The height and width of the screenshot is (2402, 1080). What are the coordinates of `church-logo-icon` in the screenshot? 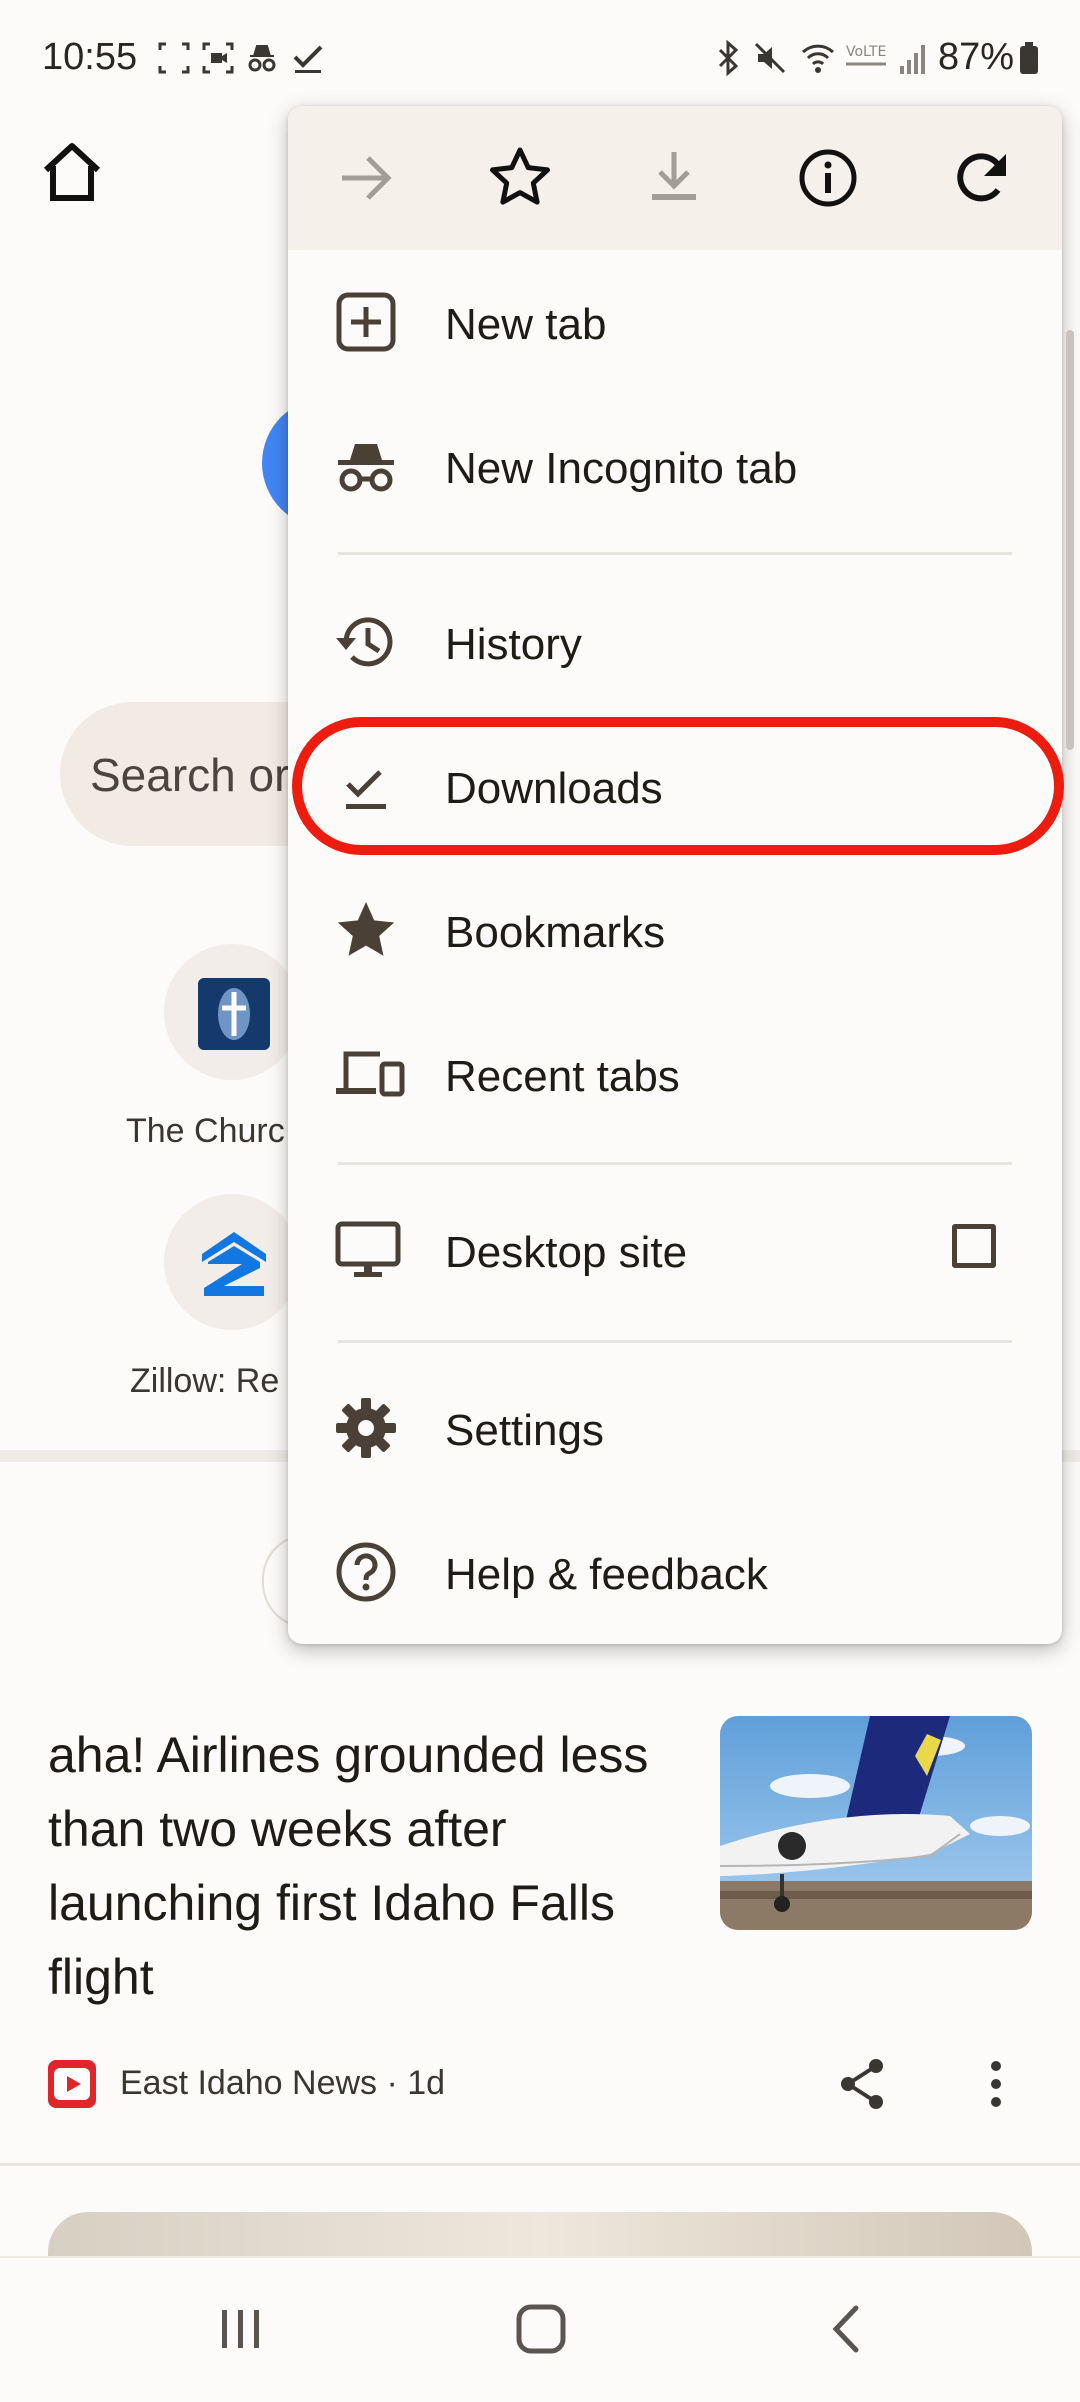 It's located at (234, 1014).